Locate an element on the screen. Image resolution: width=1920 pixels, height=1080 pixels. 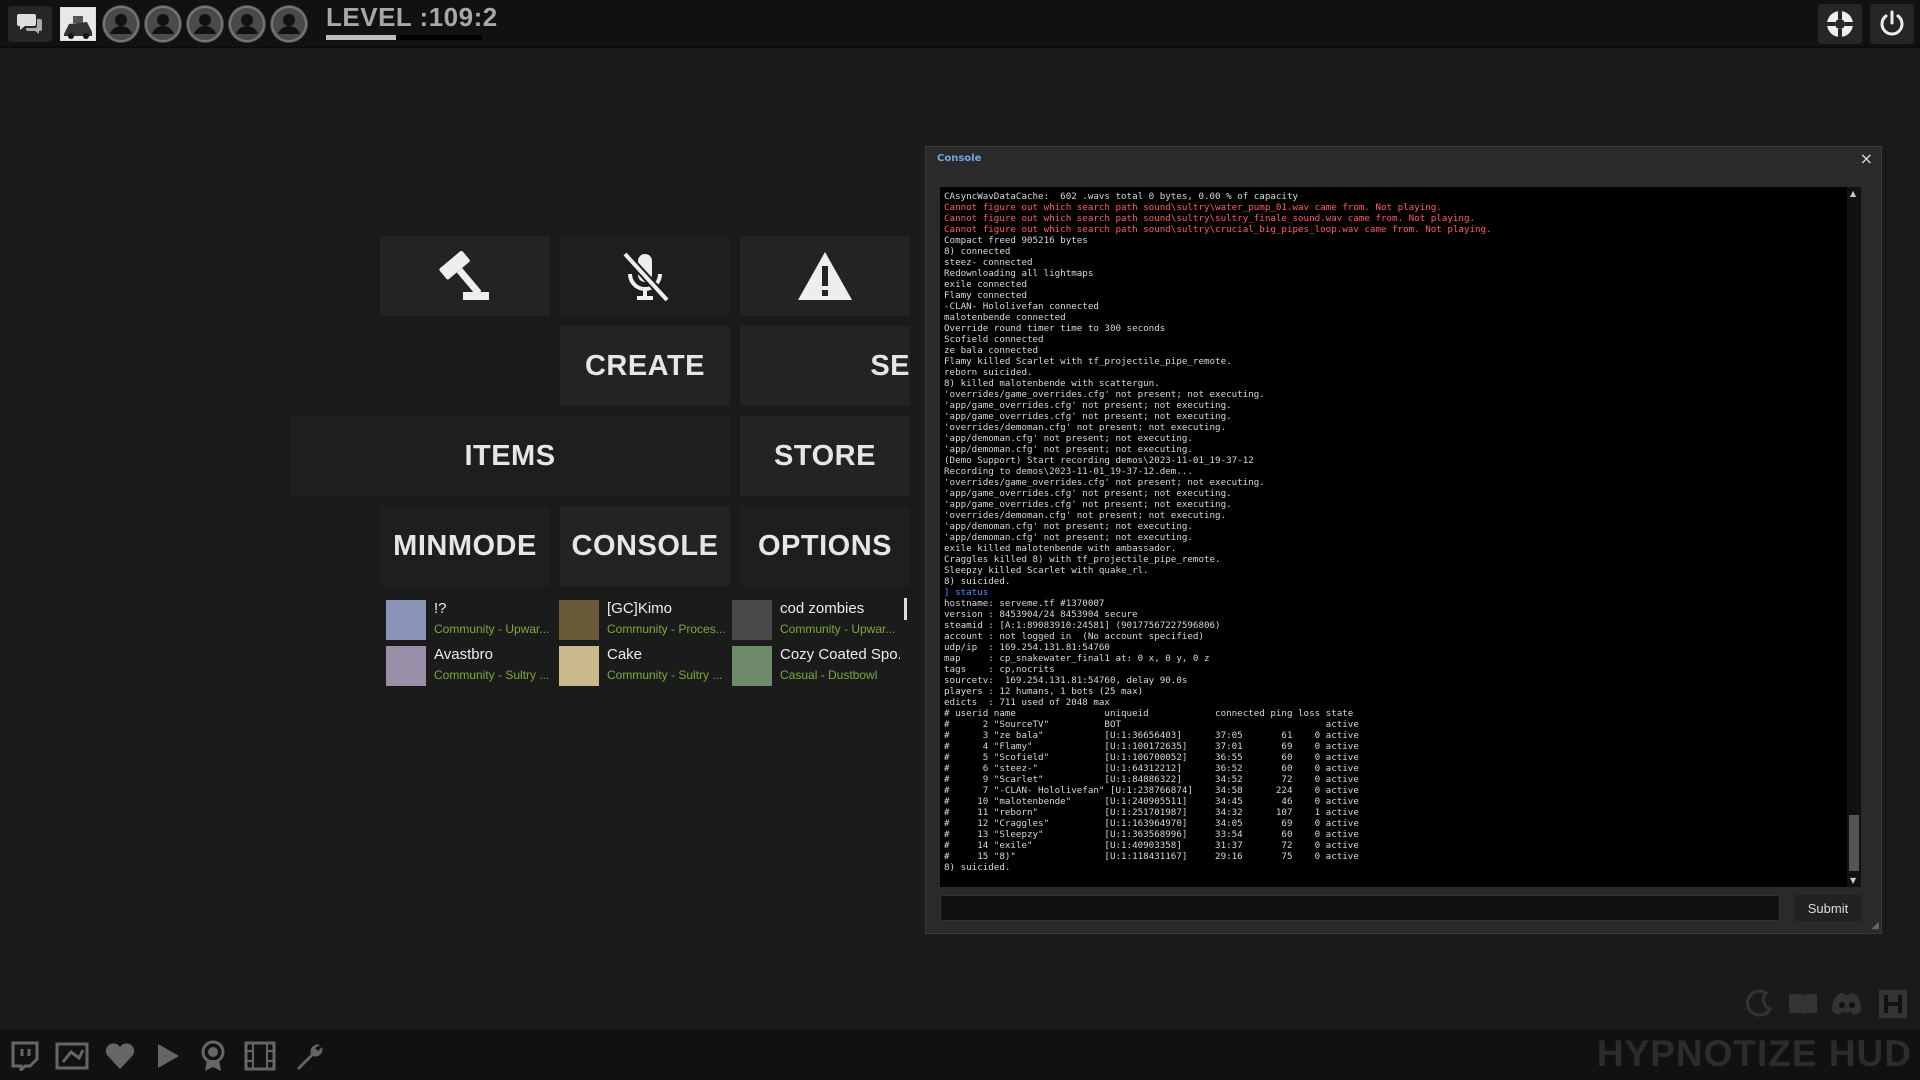
console-line: players : 12 humans, 1 bots (25 max) is located at coordinates (1044, 691).